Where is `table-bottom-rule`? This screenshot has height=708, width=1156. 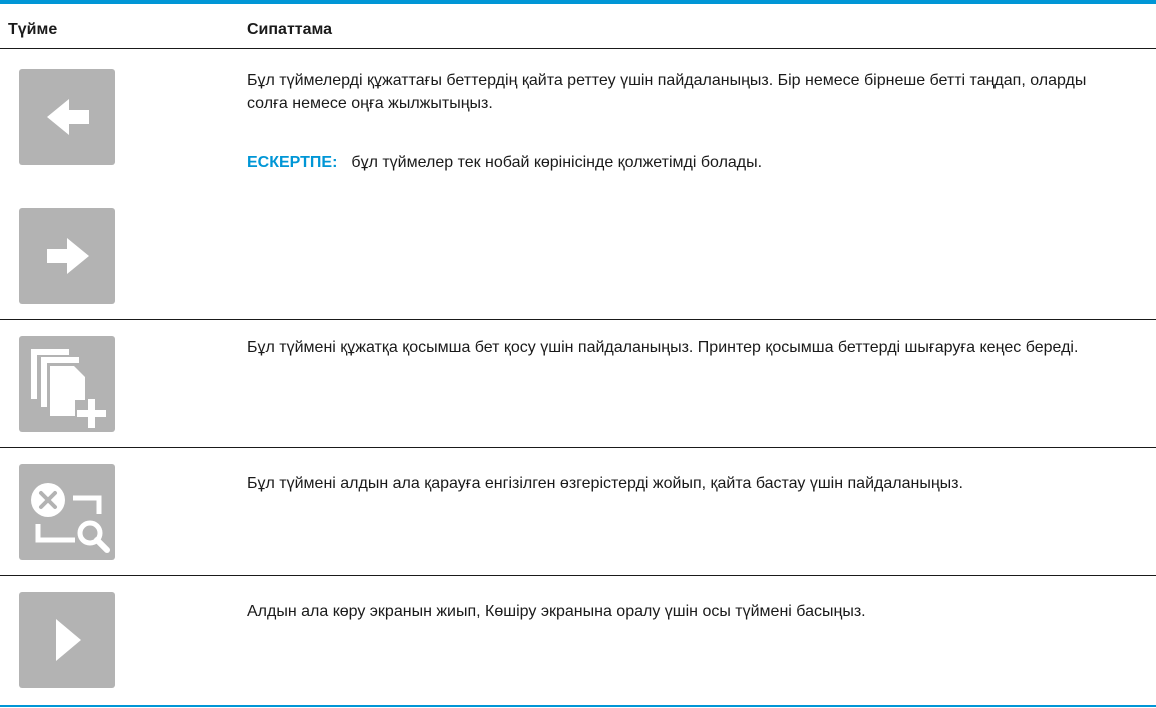 table-bottom-rule is located at coordinates (578, 706).